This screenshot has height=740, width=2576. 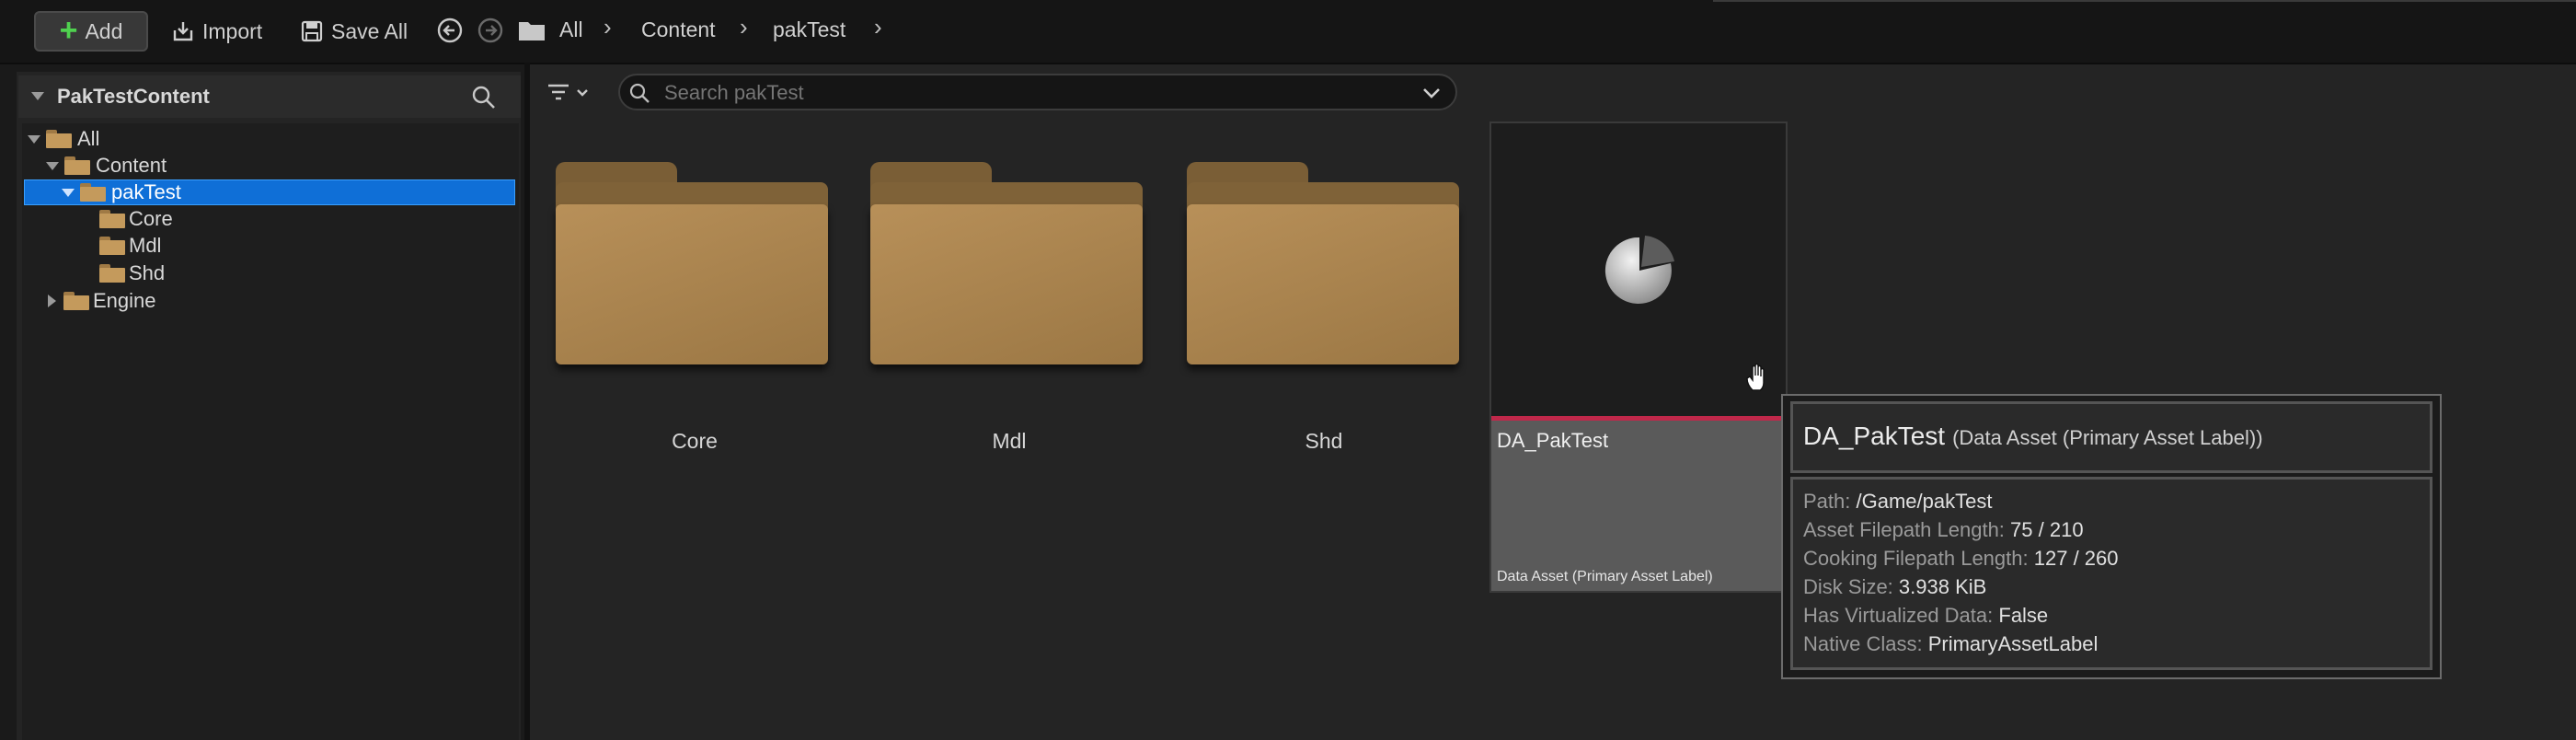 I want to click on import-button-label: Import, so click(x=232, y=30).